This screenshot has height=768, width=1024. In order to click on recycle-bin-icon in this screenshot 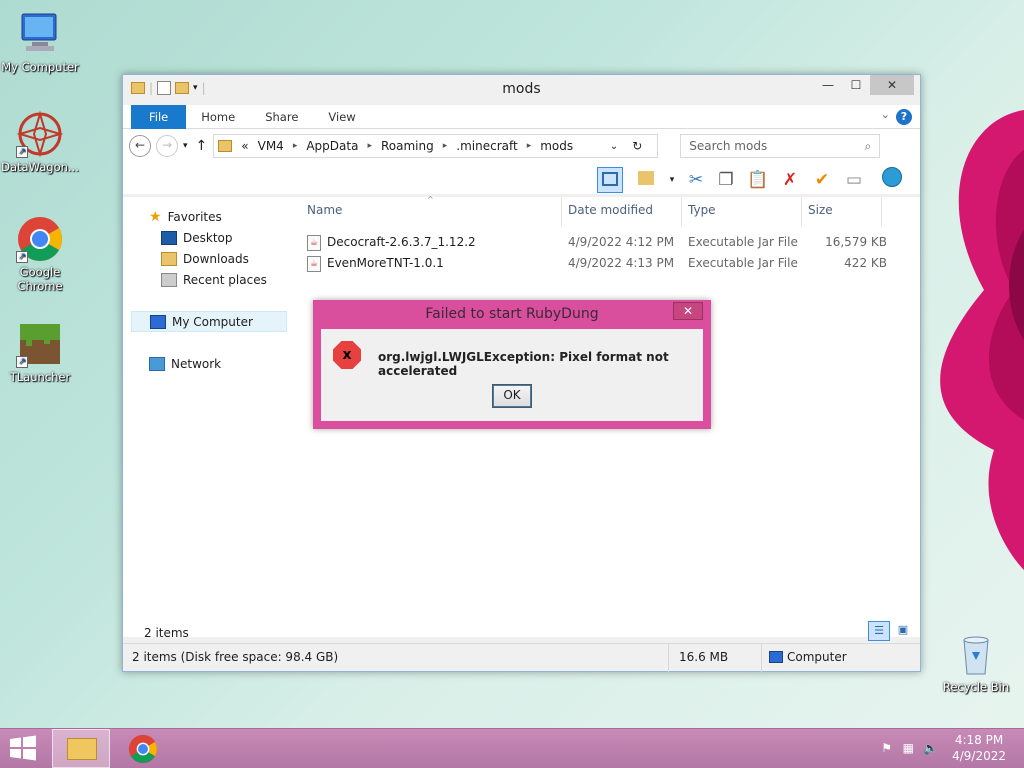, I will do `click(976, 654)`.